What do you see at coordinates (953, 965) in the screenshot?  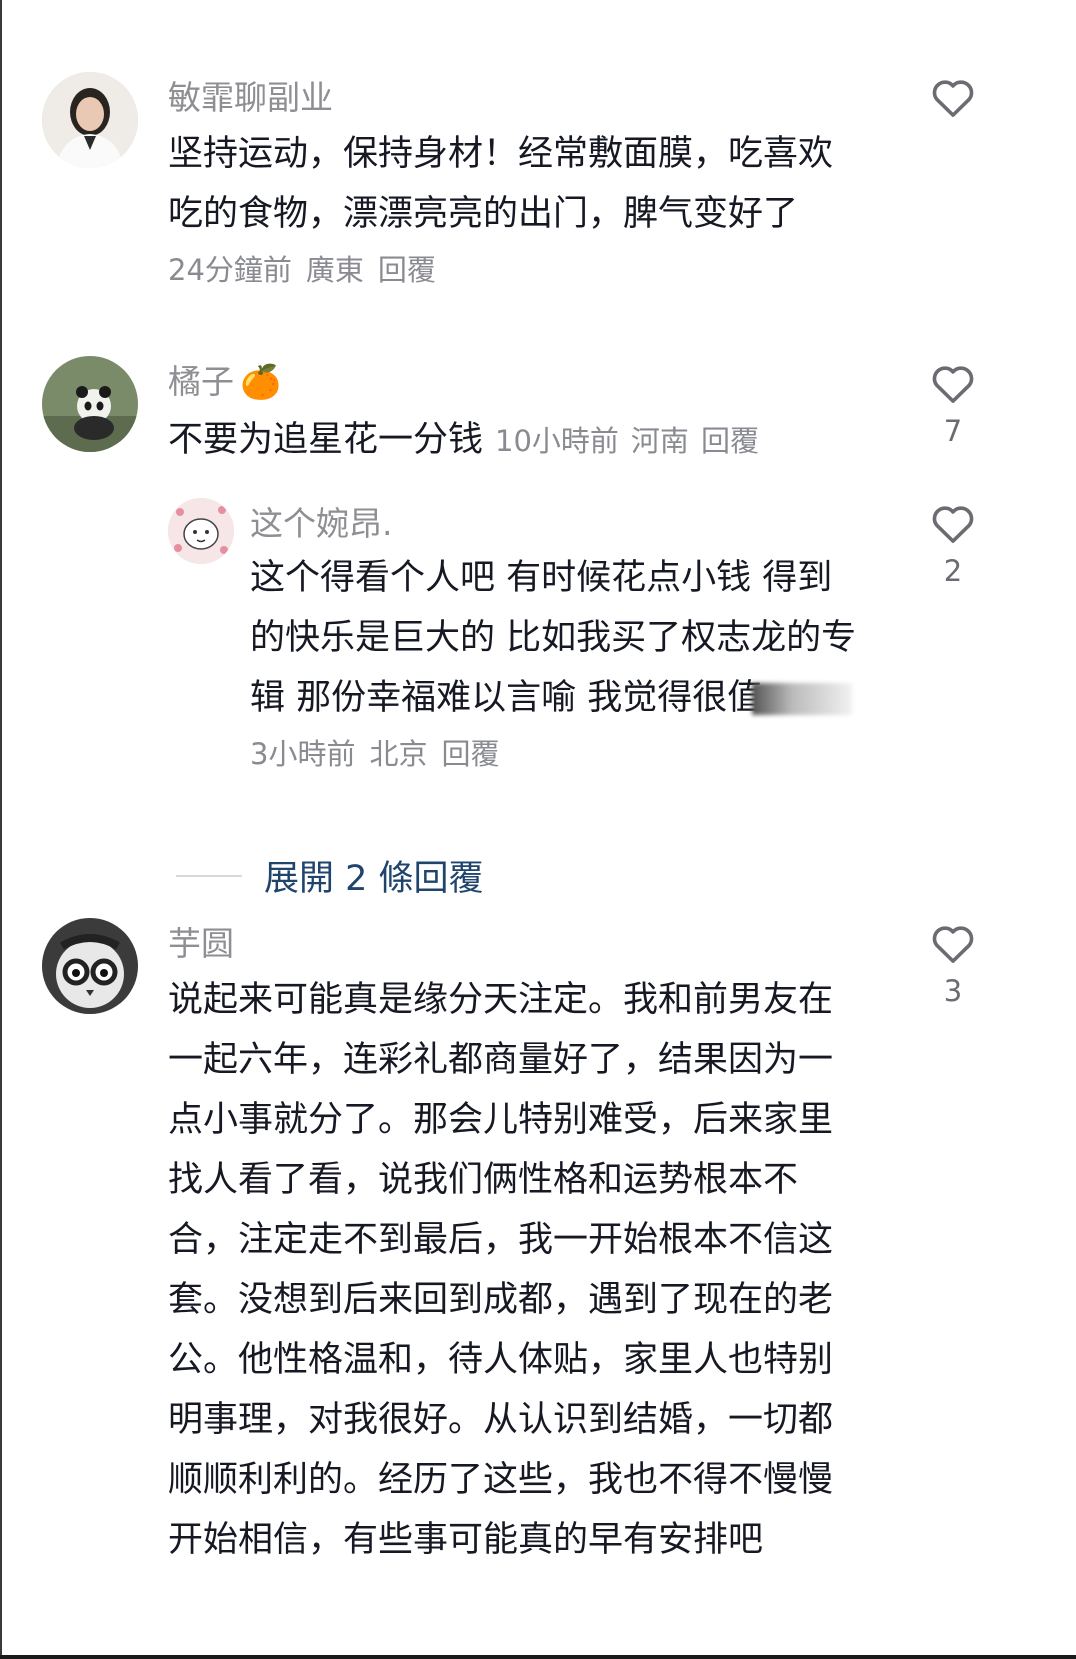 I see `like-button: 3` at bounding box center [953, 965].